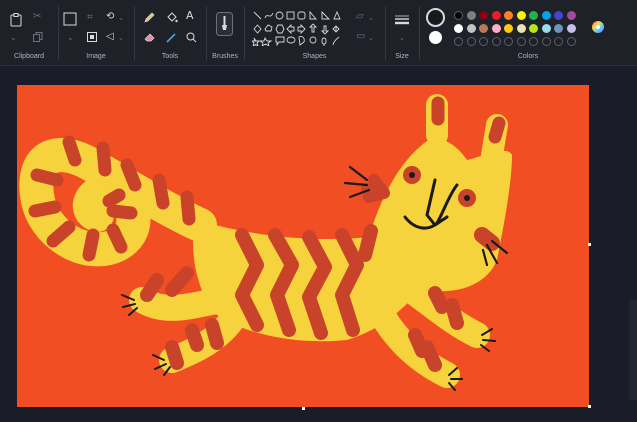  I want to click on outline-icon: ▱, so click(360, 17).